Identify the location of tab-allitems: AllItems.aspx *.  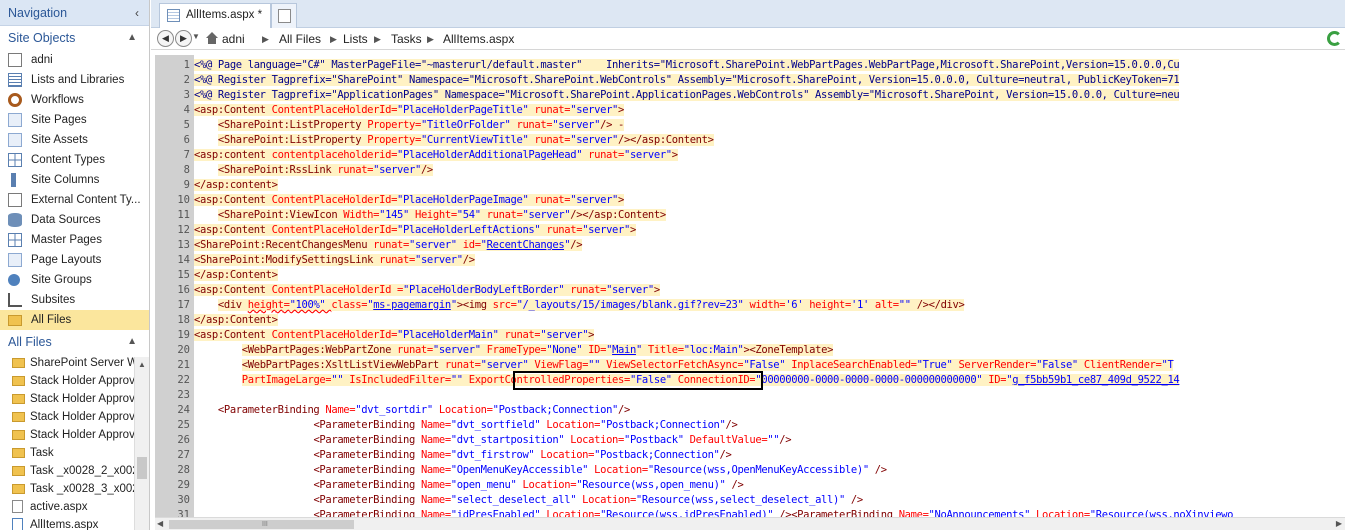
(215, 15).